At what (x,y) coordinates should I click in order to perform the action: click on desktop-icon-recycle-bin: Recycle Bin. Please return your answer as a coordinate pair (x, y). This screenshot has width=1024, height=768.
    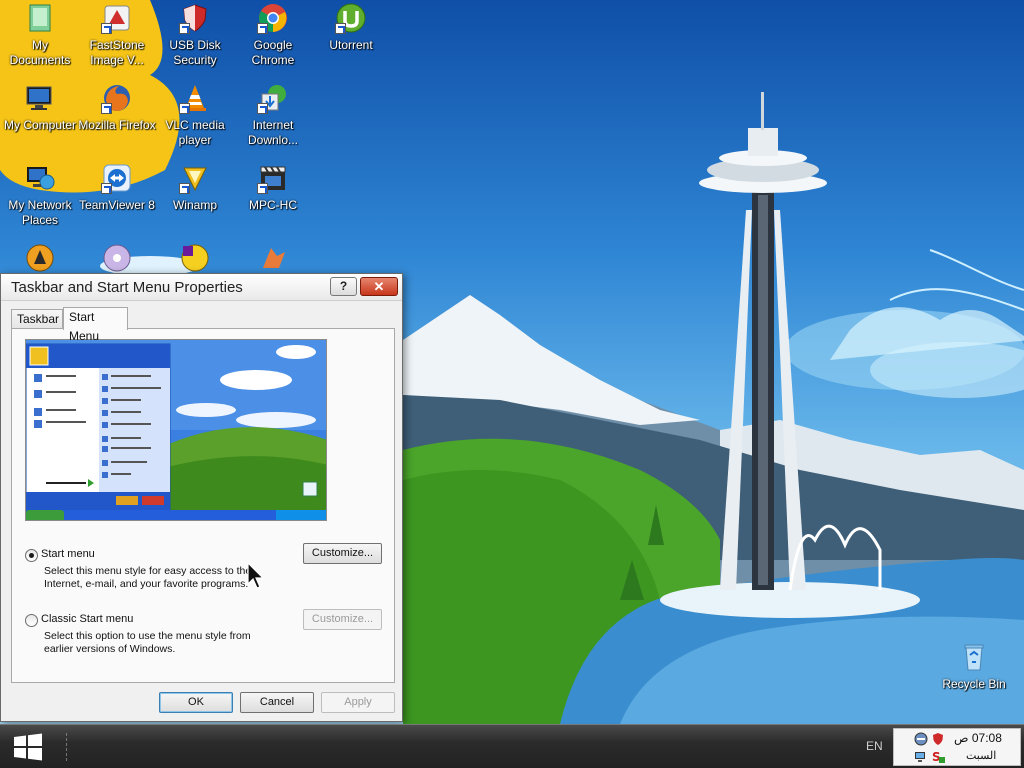
    Looking at the image, I should click on (974, 679).